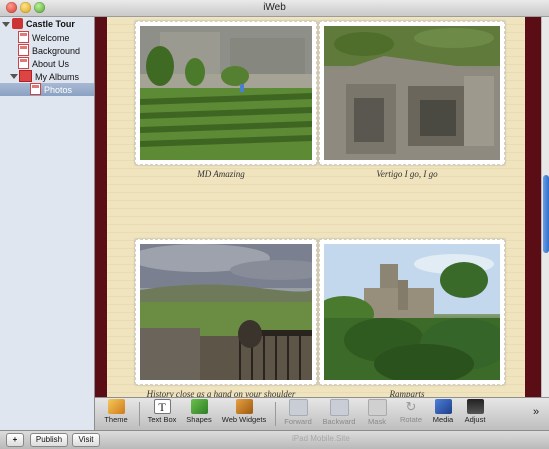 The height and width of the screenshot is (449, 549). What do you see at coordinates (25, 76) in the screenshot?
I see `album-icon` at bounding box center [25, 76].